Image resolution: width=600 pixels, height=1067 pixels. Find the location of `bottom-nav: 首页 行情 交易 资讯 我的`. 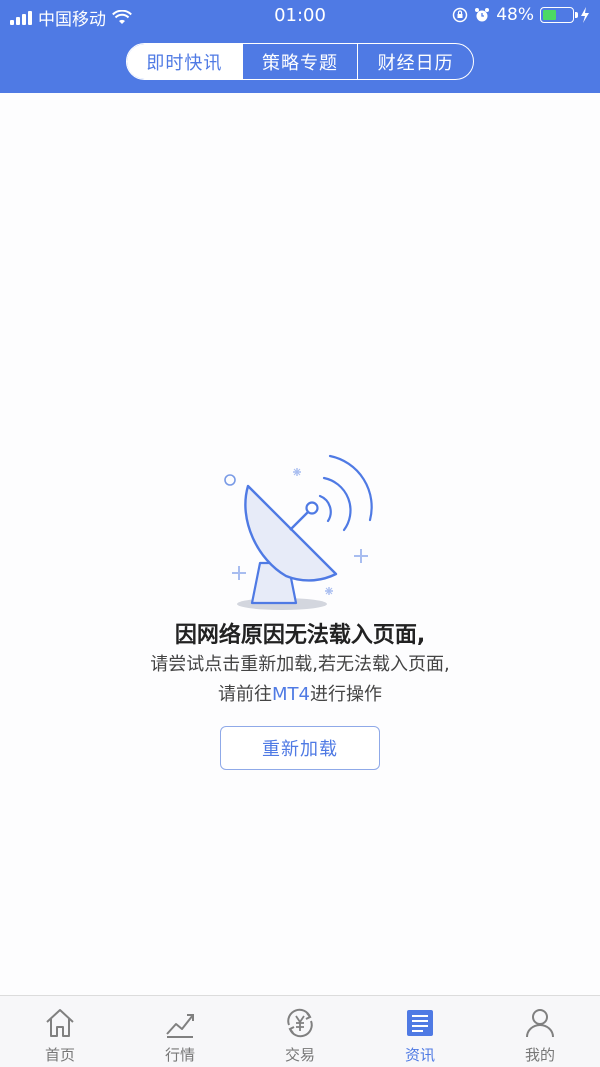

bottom-nav: 首页 行情 交易 资讯 我的 is located at coordinates (300, 1031).